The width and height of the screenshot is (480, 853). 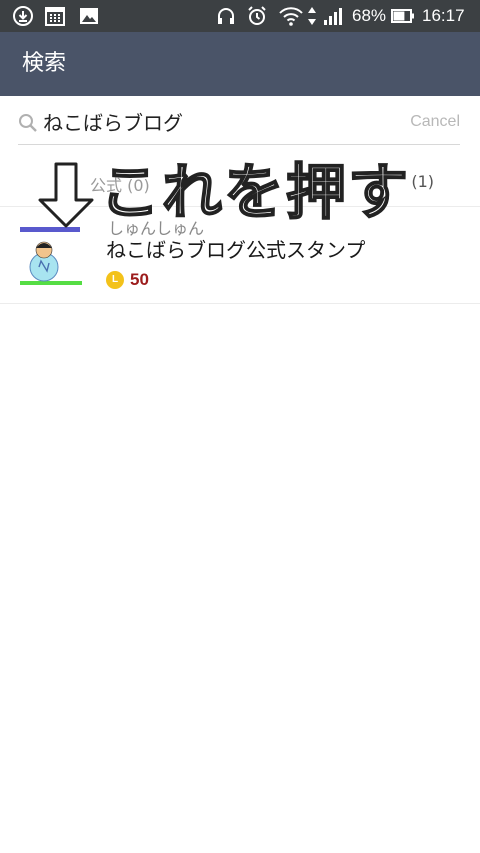 I want to click on calendar-icon, so click(x=55, y=16).